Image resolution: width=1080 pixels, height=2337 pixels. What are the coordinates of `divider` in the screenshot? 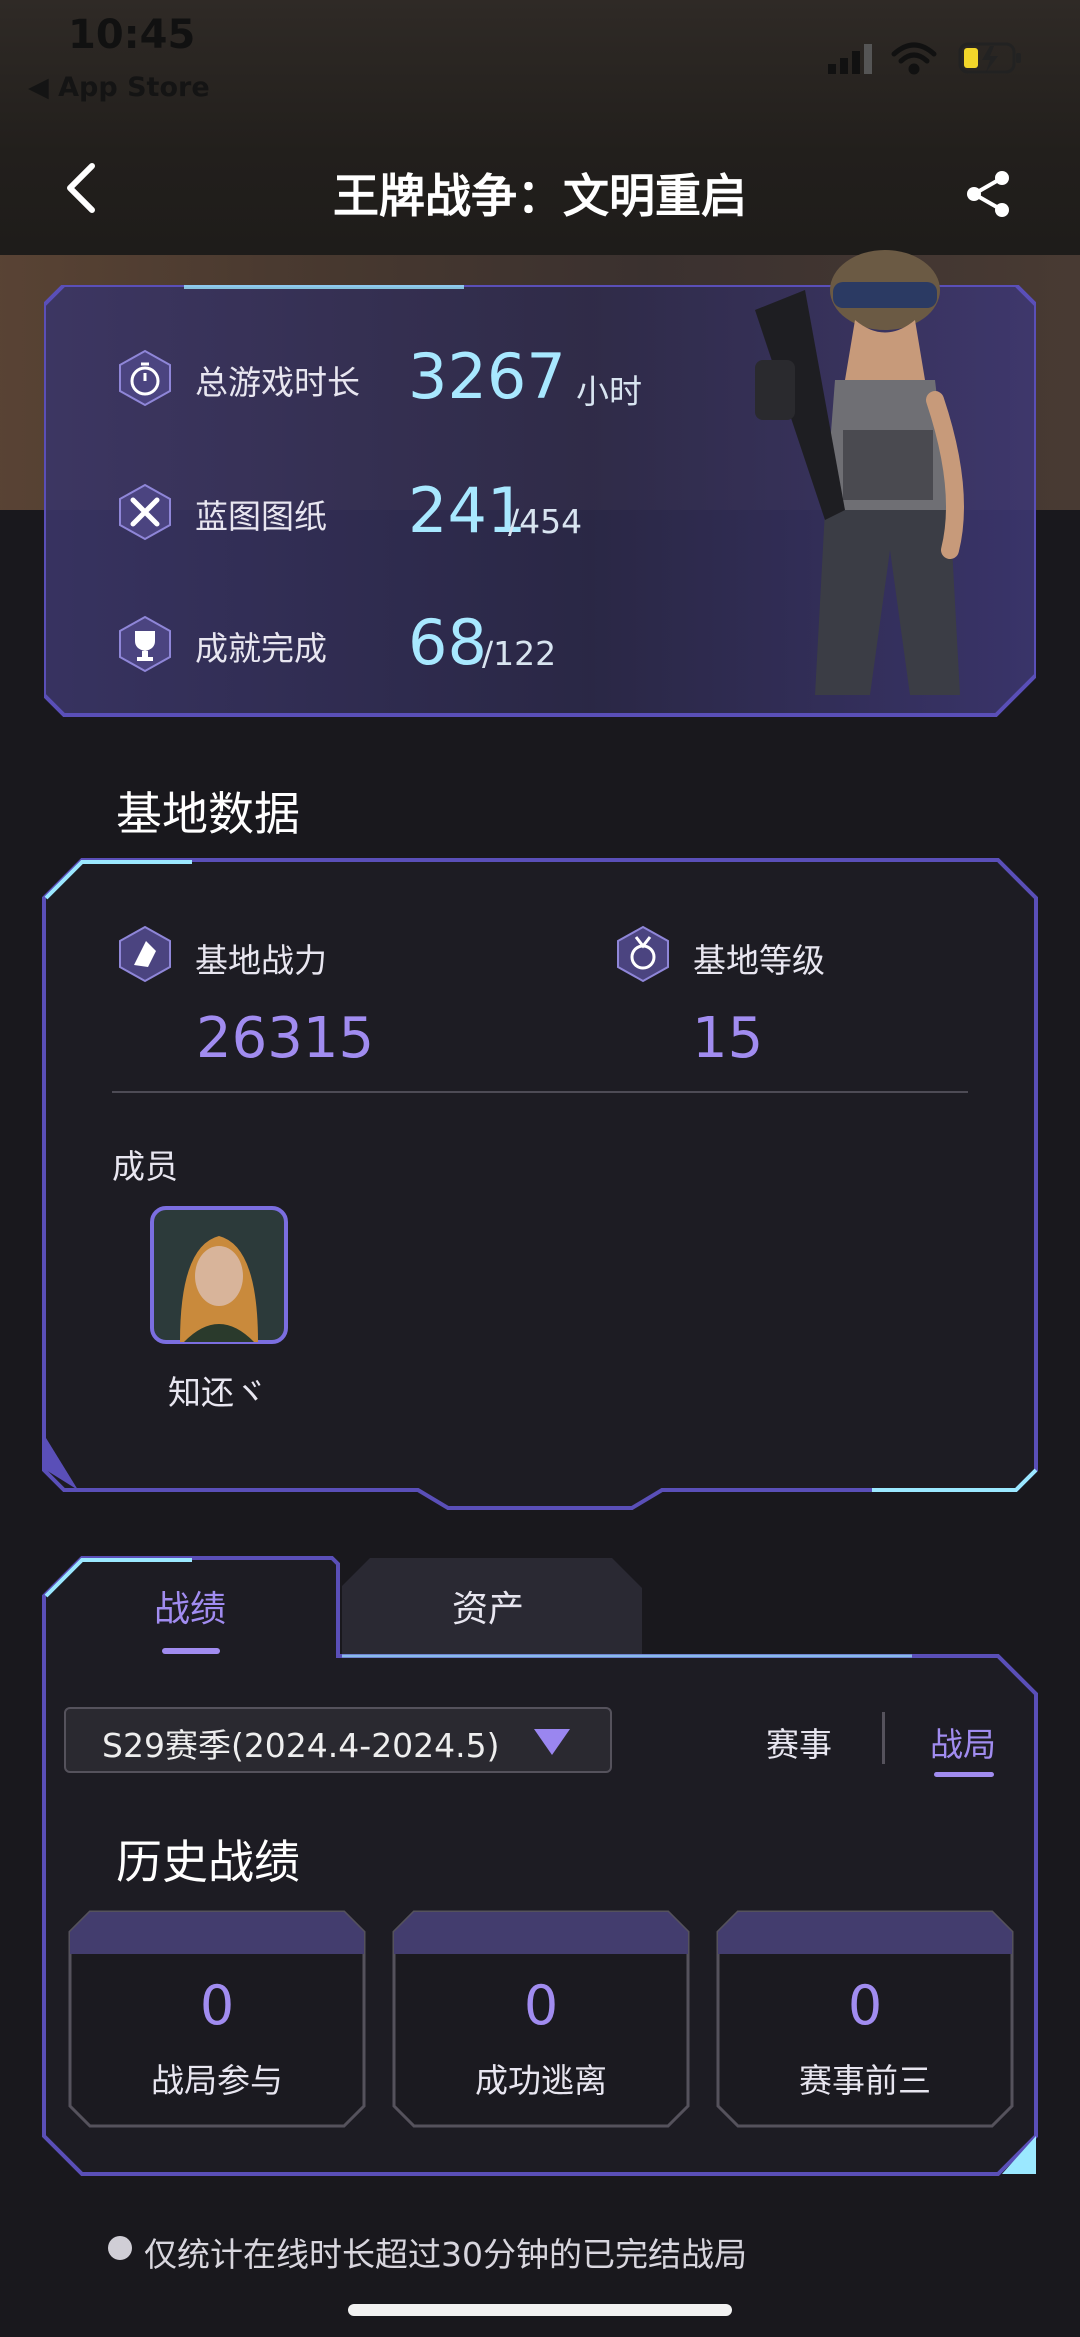 It's located at (540, 1092).